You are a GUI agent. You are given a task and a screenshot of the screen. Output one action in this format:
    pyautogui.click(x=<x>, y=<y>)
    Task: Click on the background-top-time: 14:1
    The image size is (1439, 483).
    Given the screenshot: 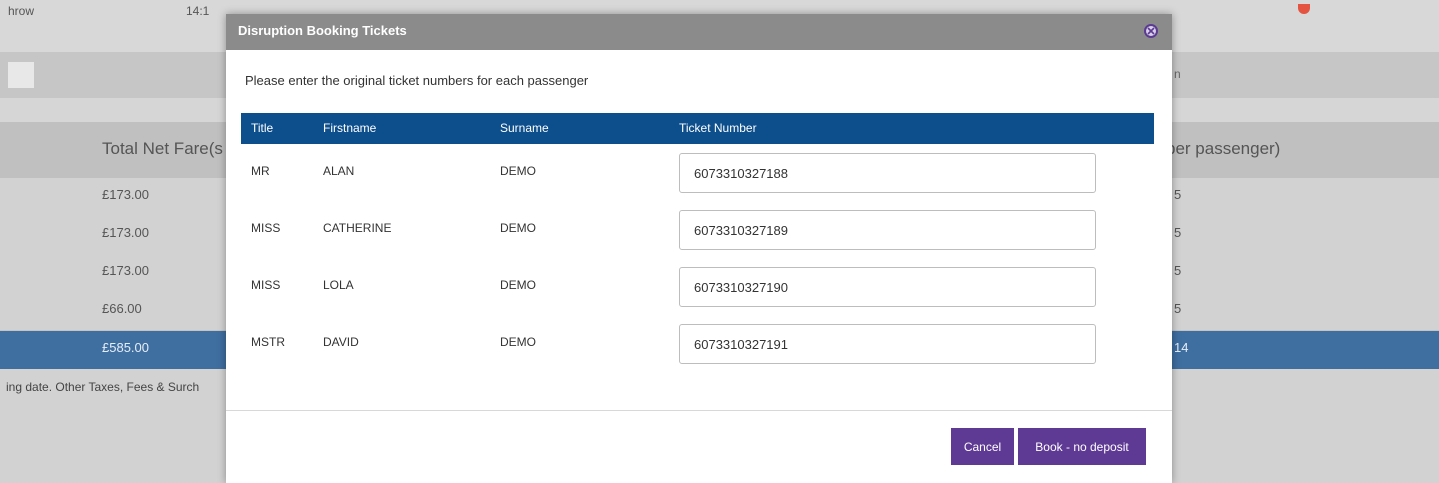 What is the action you would take?
    pyautogui.click(x=198, y=11)
    